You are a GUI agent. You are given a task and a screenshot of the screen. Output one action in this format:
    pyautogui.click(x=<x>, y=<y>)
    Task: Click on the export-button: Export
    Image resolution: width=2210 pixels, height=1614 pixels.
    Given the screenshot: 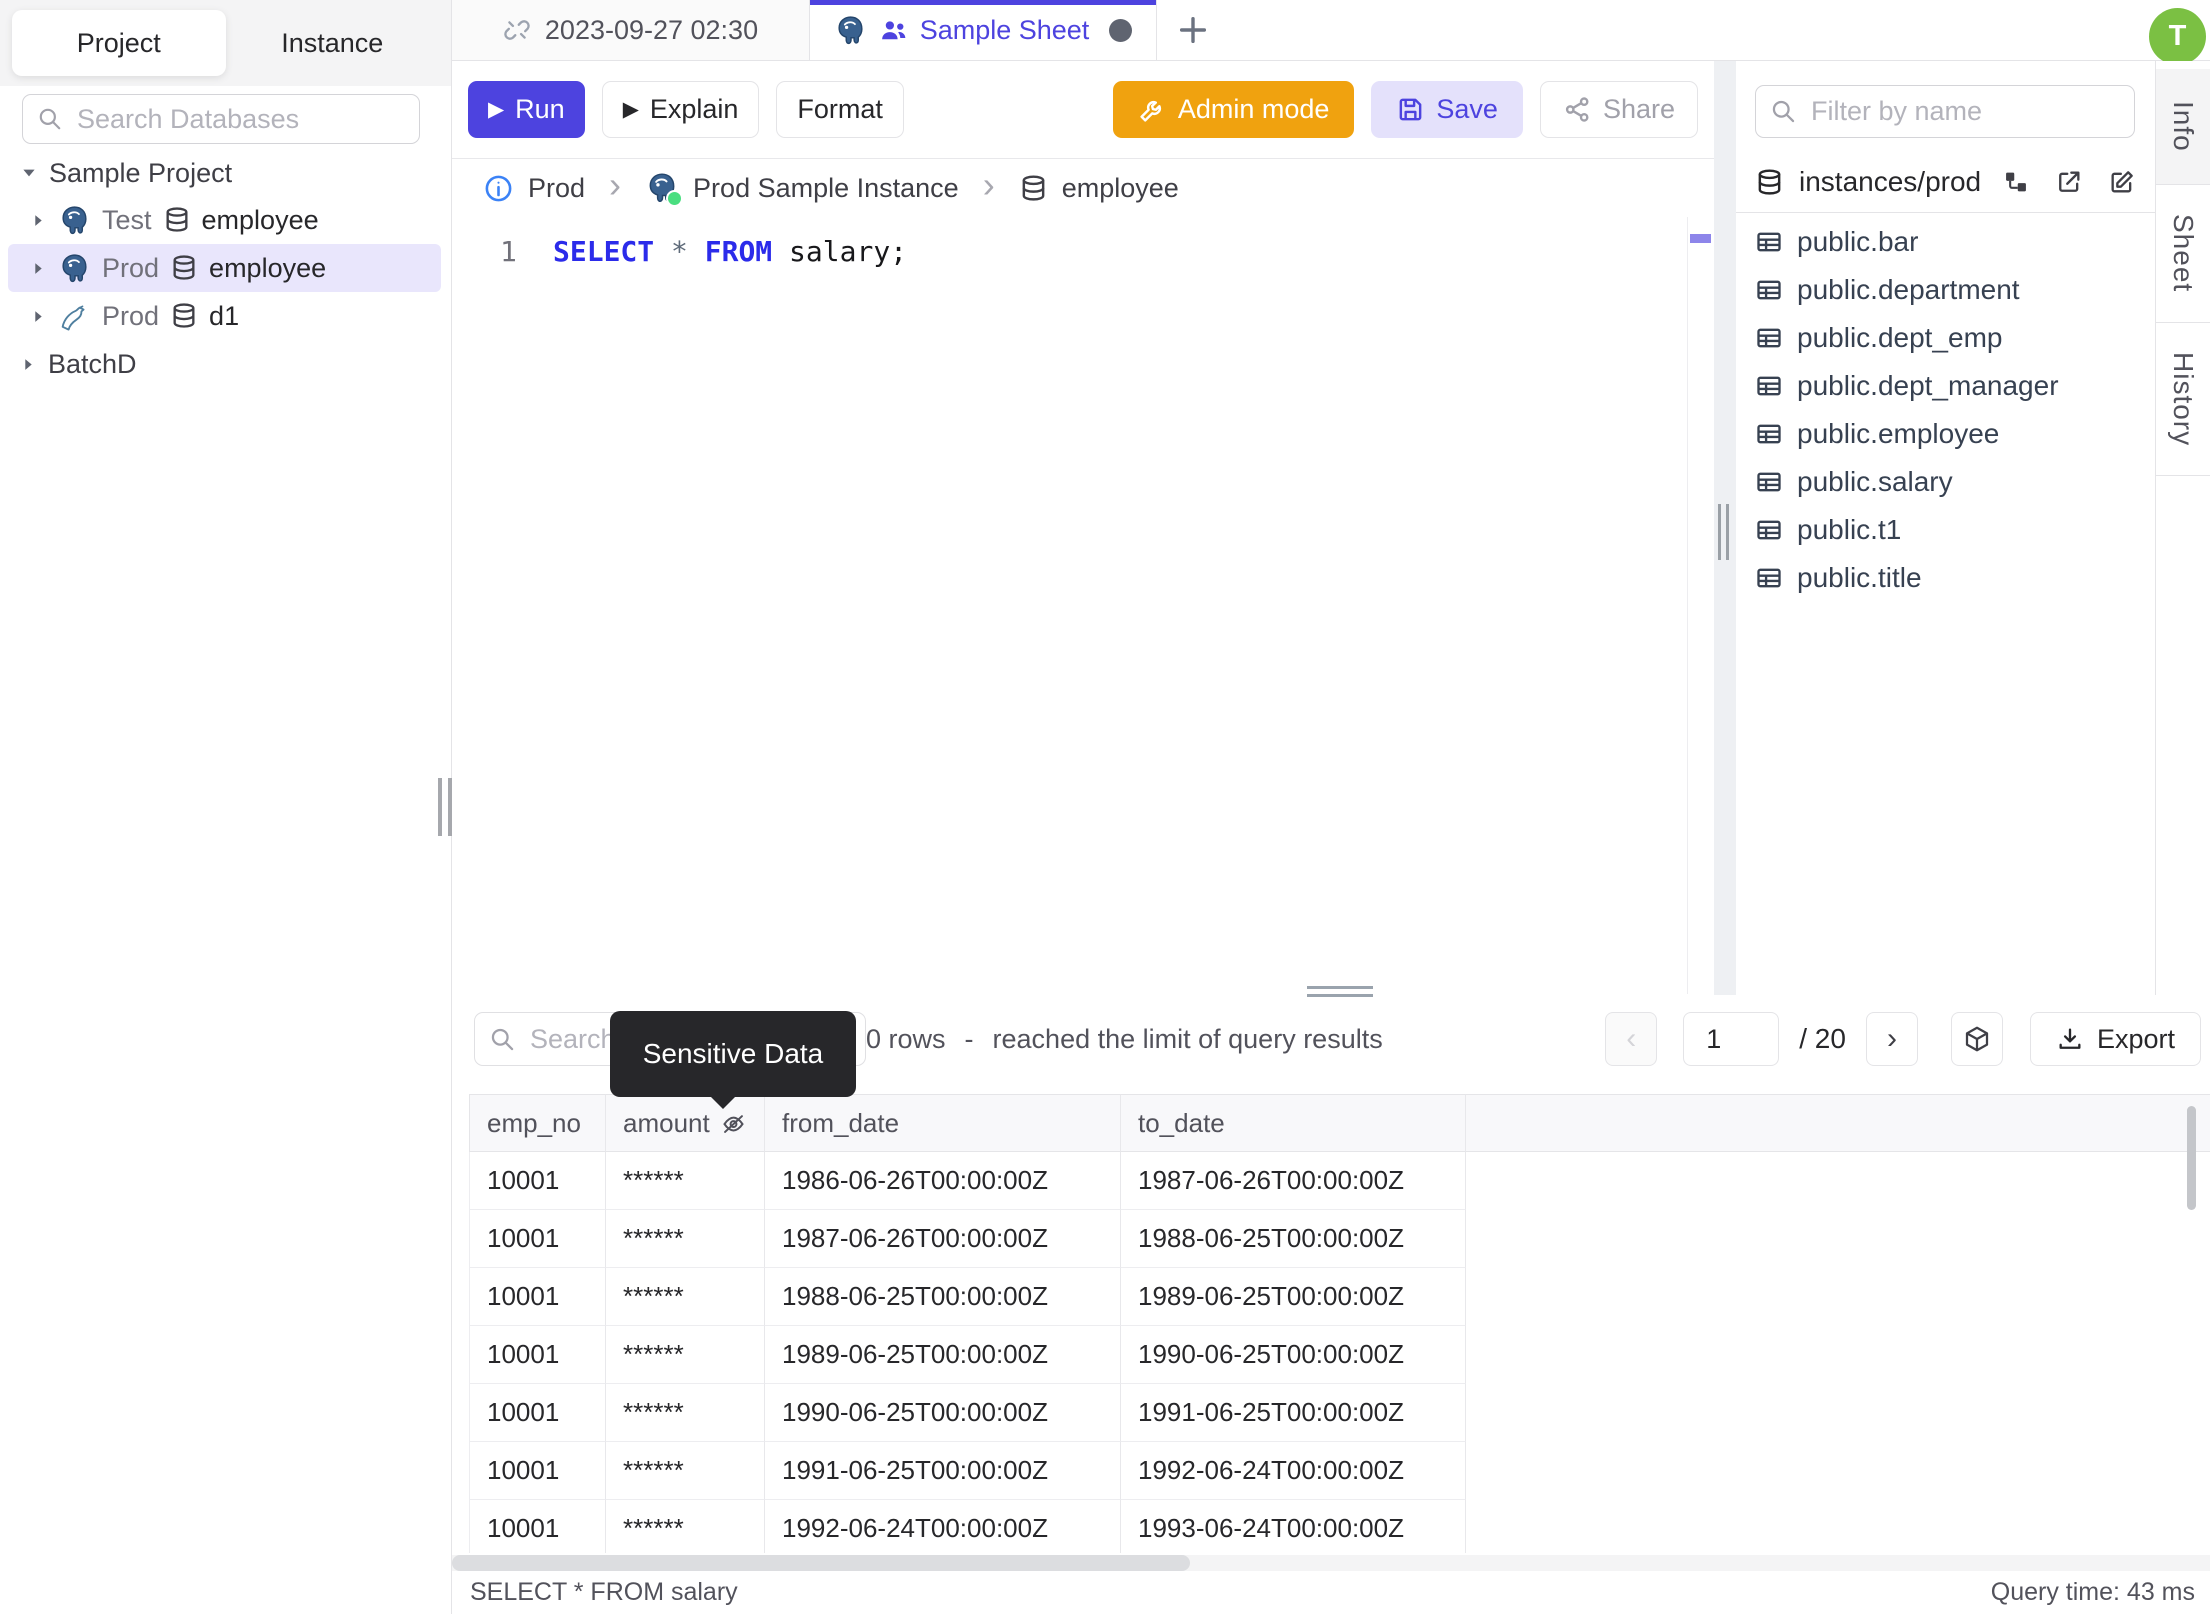 What is the action you would take?
    pyautogui.click(x=2115, y=1039)
    